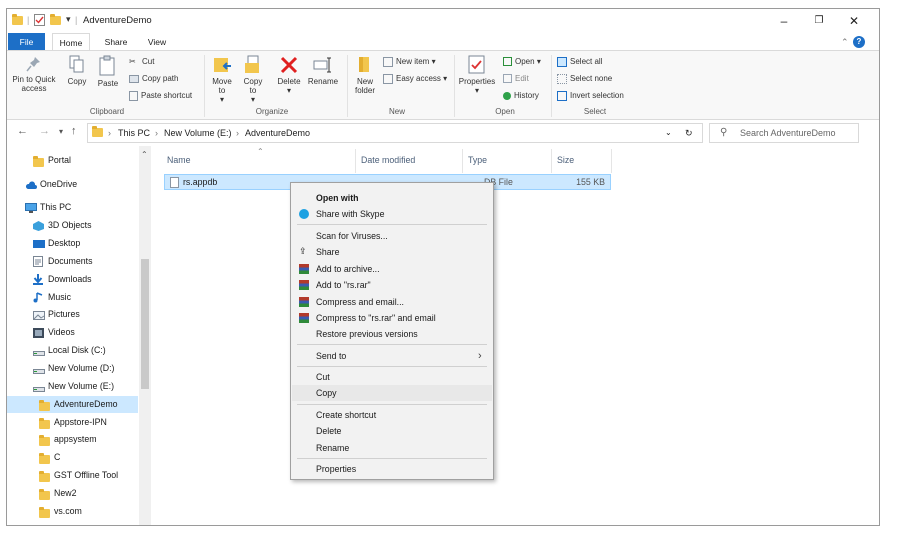 This screenshot has height=539, width=900. Describe the element at coordinates (392, 448) in the screenshot. I see `menu-item-rename: Rename` at that location.